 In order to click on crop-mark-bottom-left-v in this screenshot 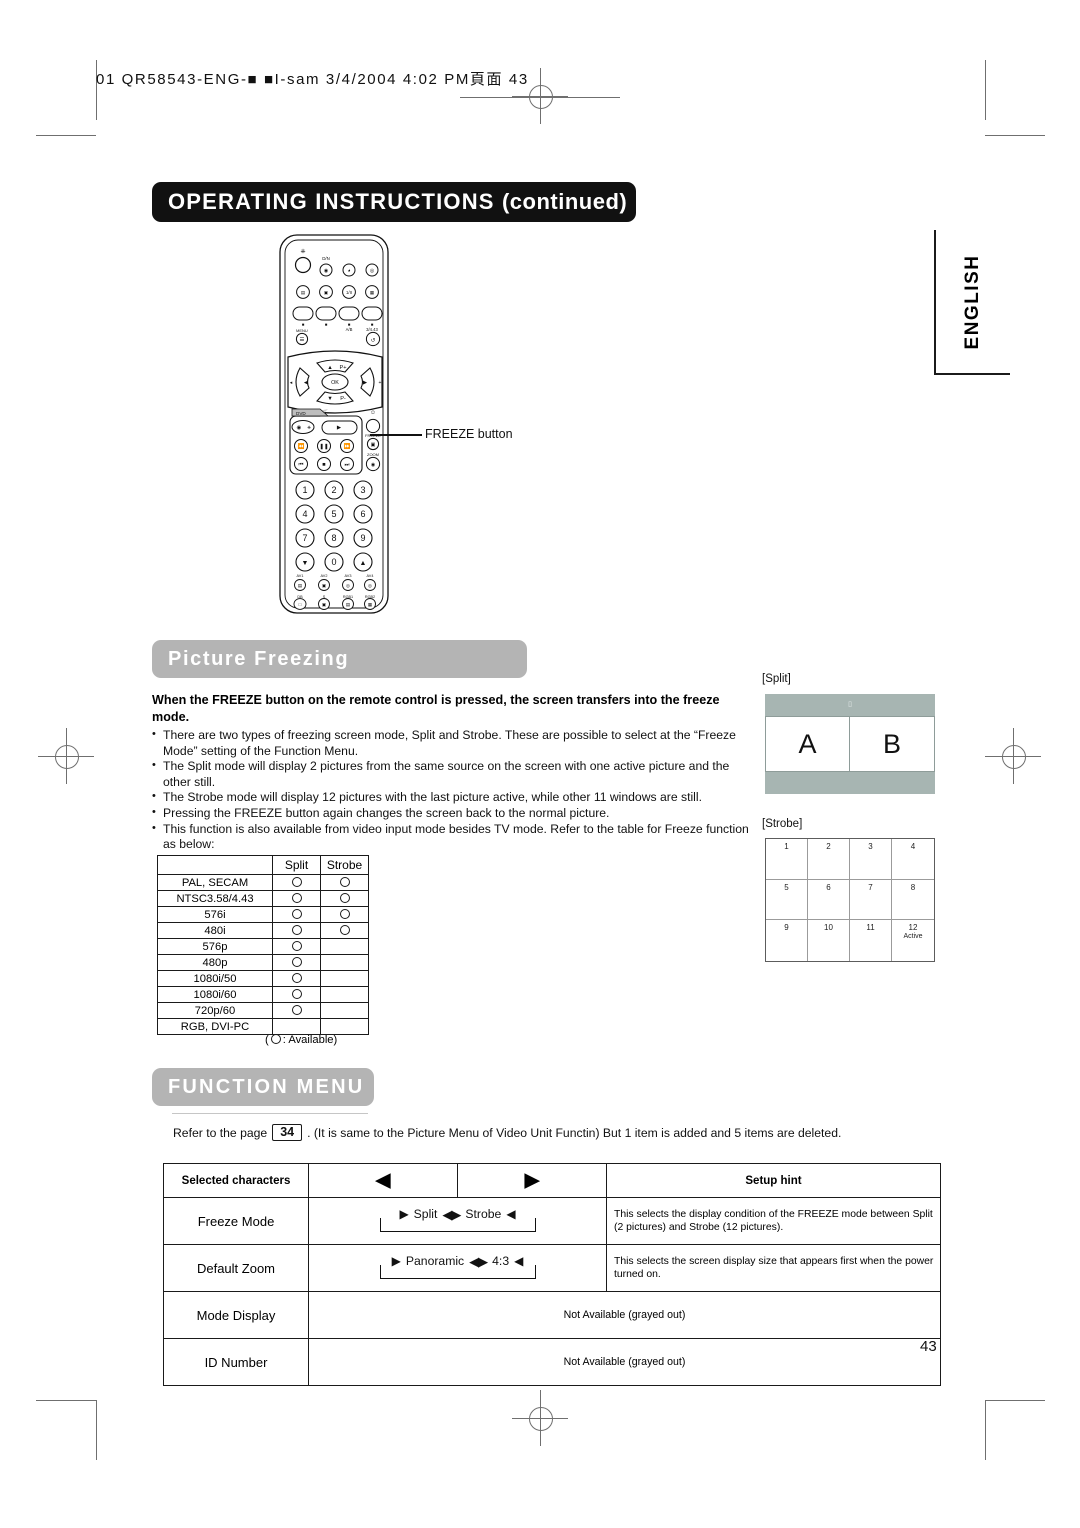, I will do `click(96, 1430)`.